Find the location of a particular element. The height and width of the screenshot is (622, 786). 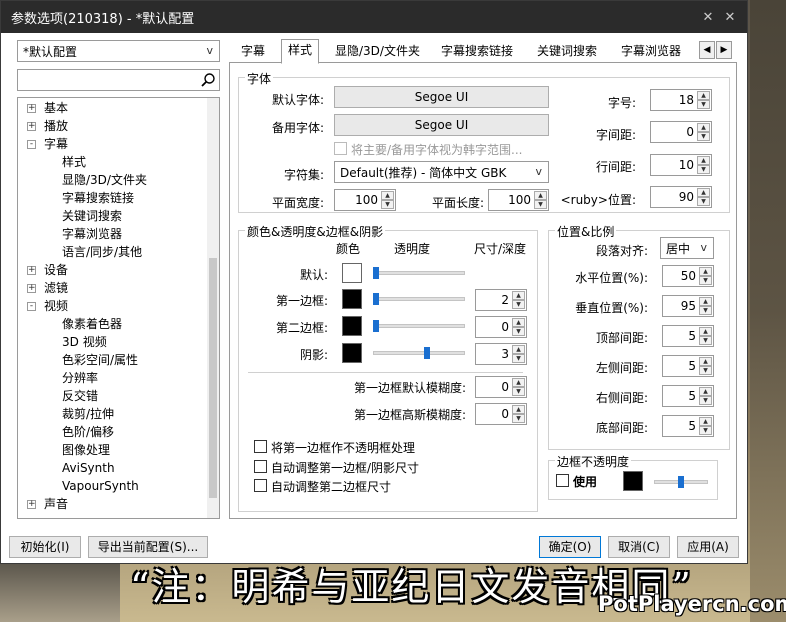

tree-item: 图像处理 is located at coordinates (86, 450).